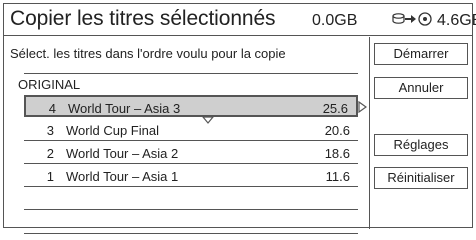 This screenshot has width=476, height=240. I want to click on free-size-value: 4.6GB, so click(456, 20).